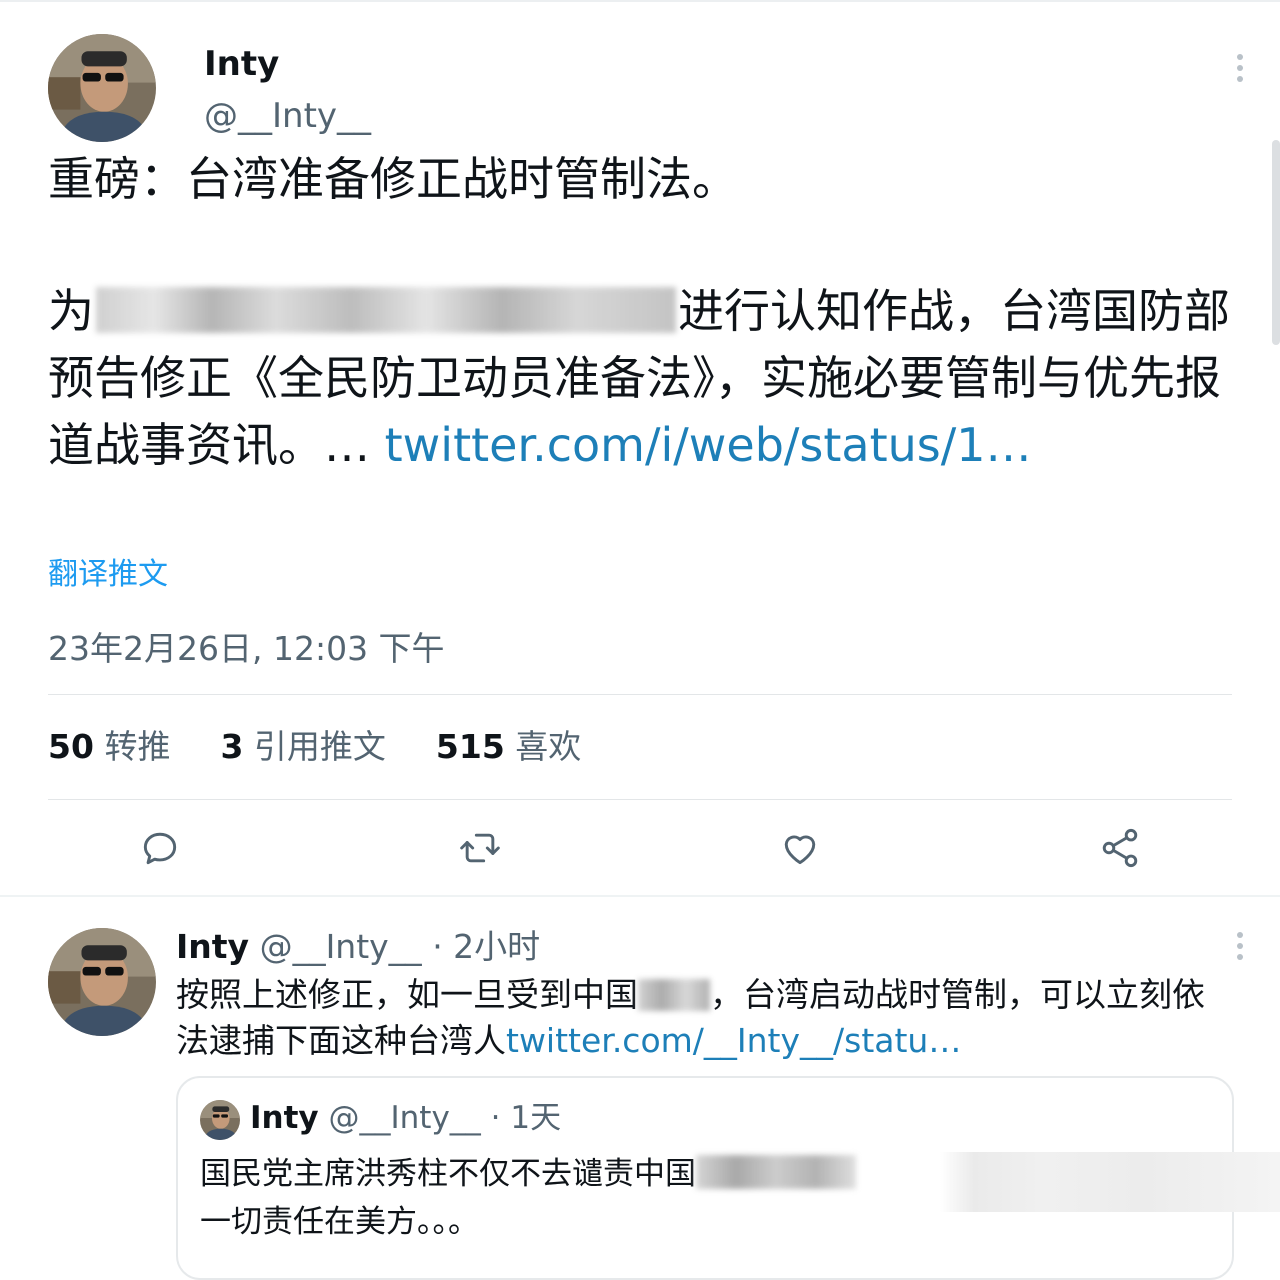 The height and width of the screenshot is (1280, 1280). I want to click on quote-author-avatar, so click(220, 1120).